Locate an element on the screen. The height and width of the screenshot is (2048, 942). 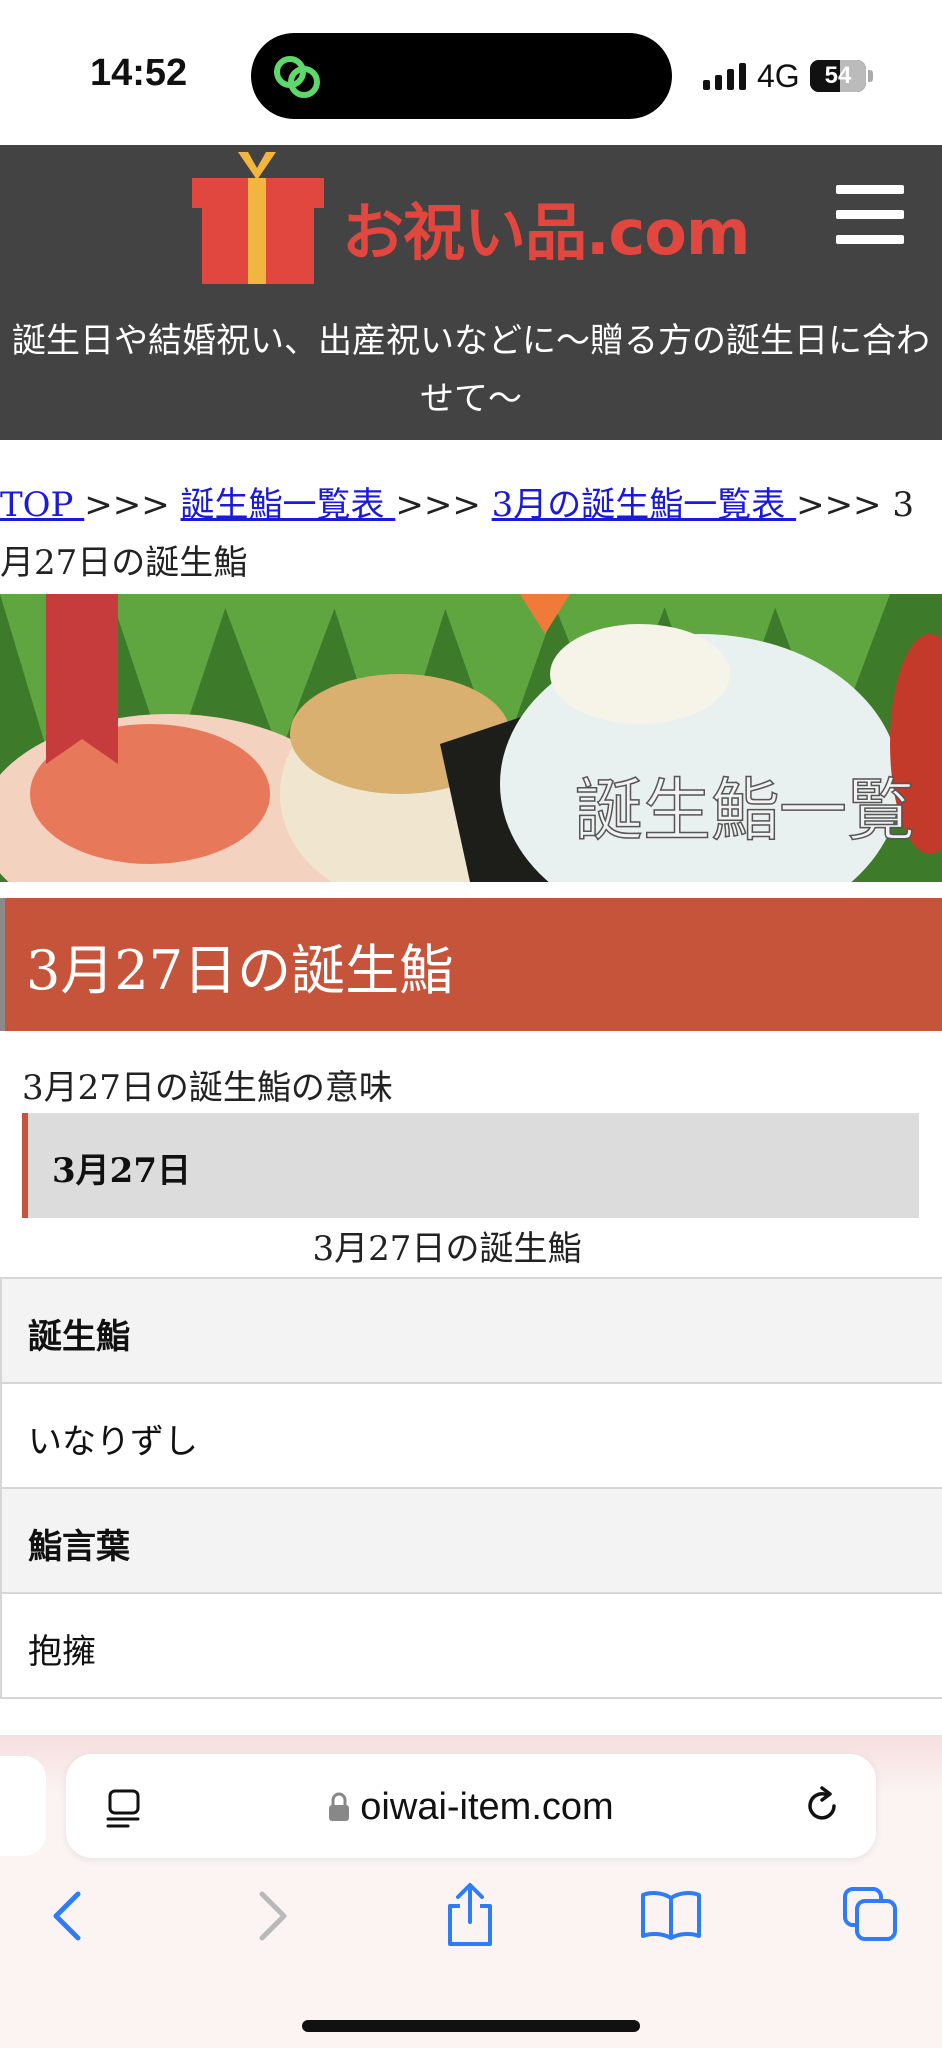
page-title: 3月27日の誕生鮨 is located at coordinates (240, 970).